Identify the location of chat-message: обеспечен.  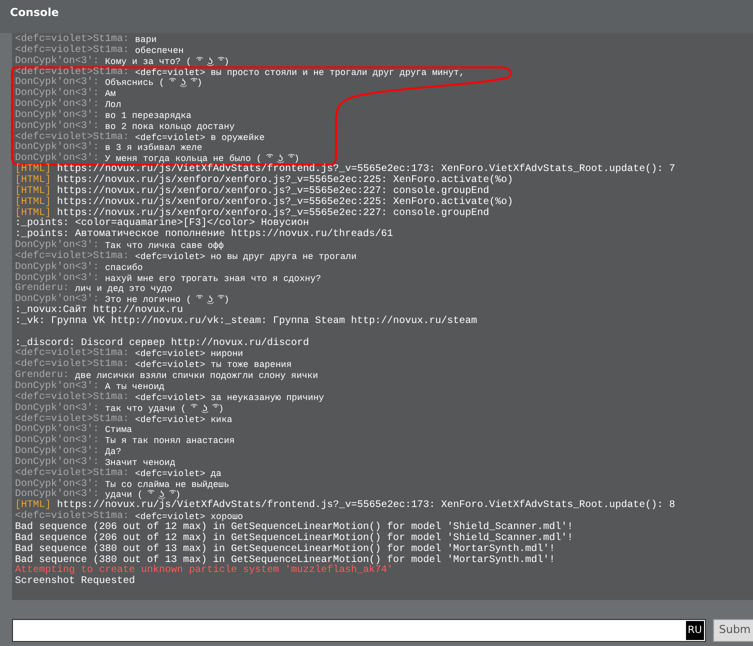
(159, 51).